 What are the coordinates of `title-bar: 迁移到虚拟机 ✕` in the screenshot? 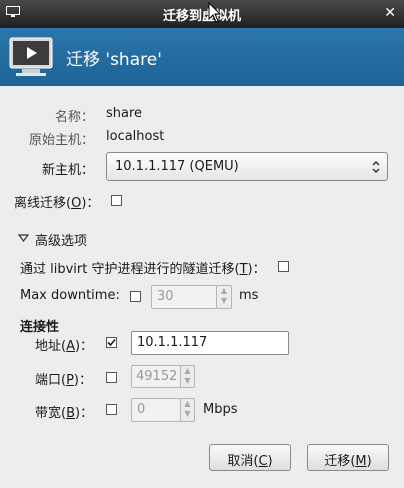 It's located at (202, 14).